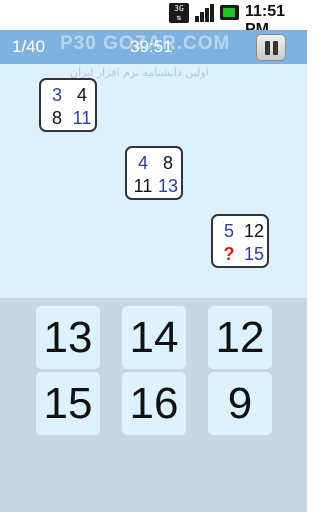 This screenshot has height=512, width=320. I want to click on square-1-top-right: 4, so click(81, 95).